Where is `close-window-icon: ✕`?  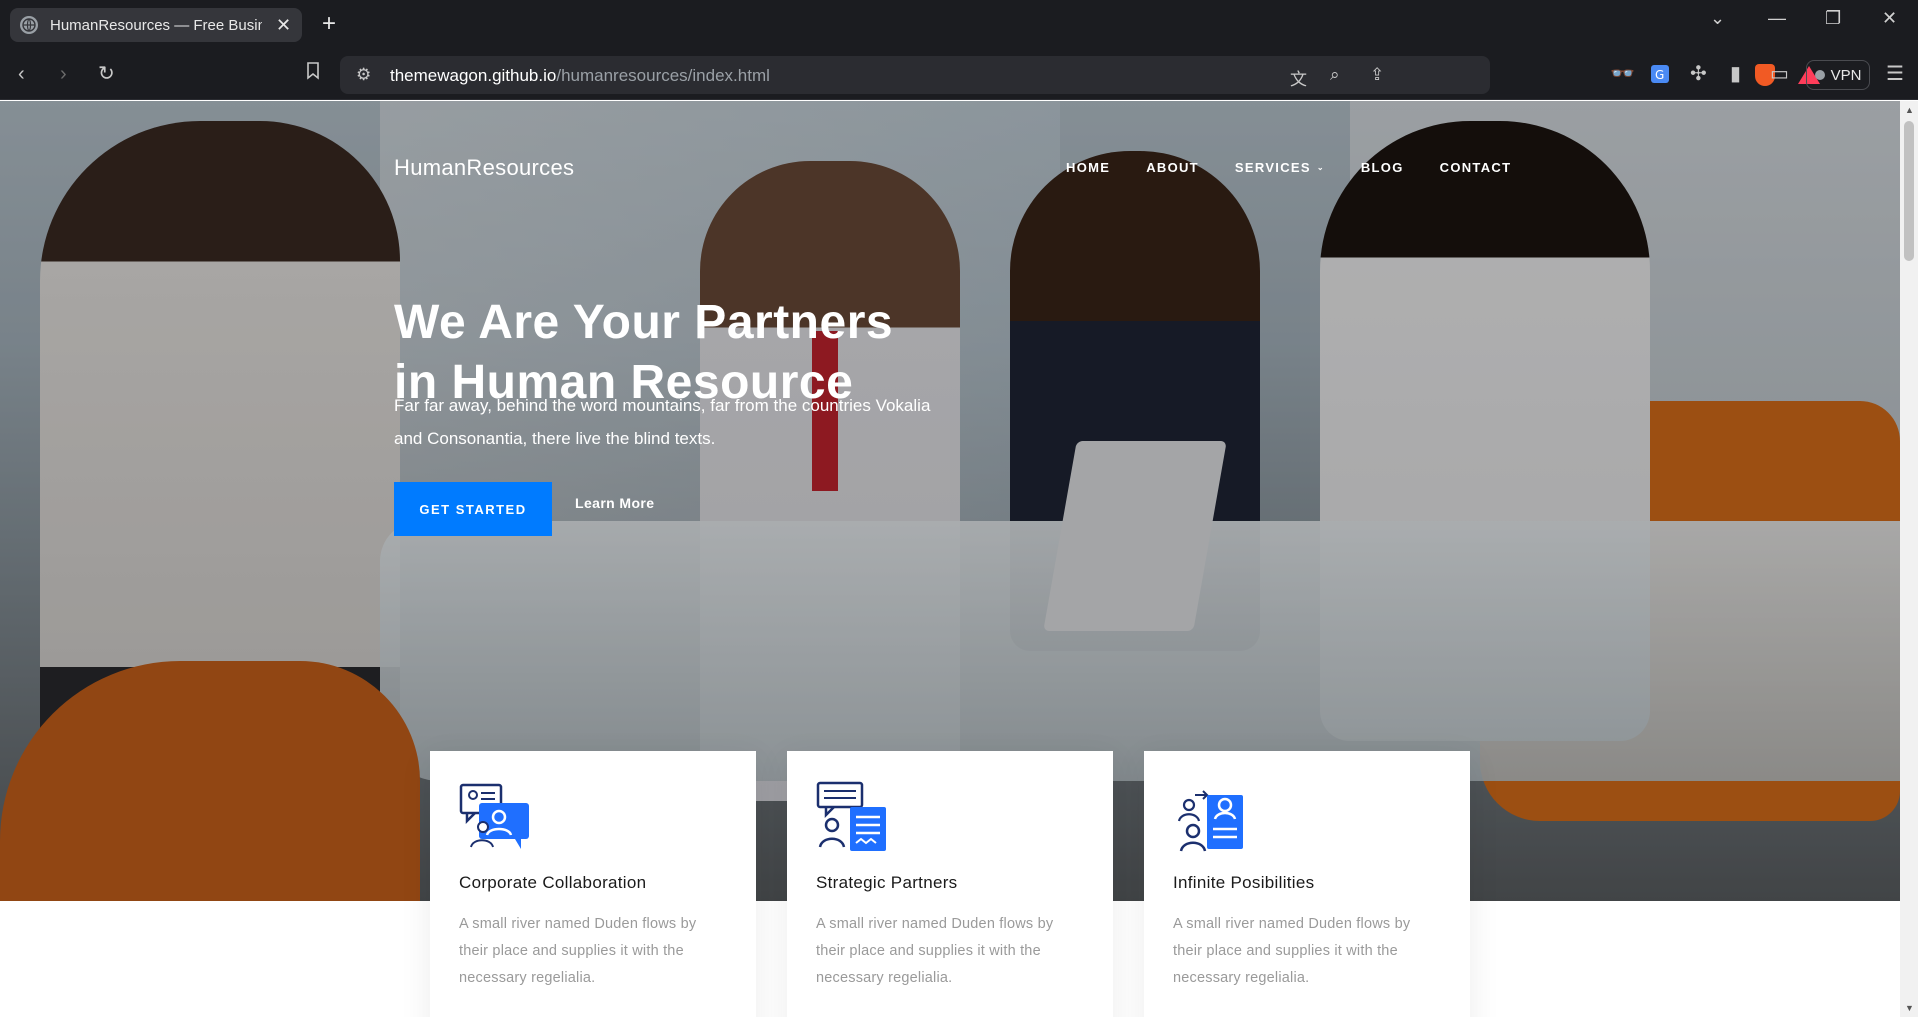 close-window-icon: ✕ is located at coordinates (1889, 18).